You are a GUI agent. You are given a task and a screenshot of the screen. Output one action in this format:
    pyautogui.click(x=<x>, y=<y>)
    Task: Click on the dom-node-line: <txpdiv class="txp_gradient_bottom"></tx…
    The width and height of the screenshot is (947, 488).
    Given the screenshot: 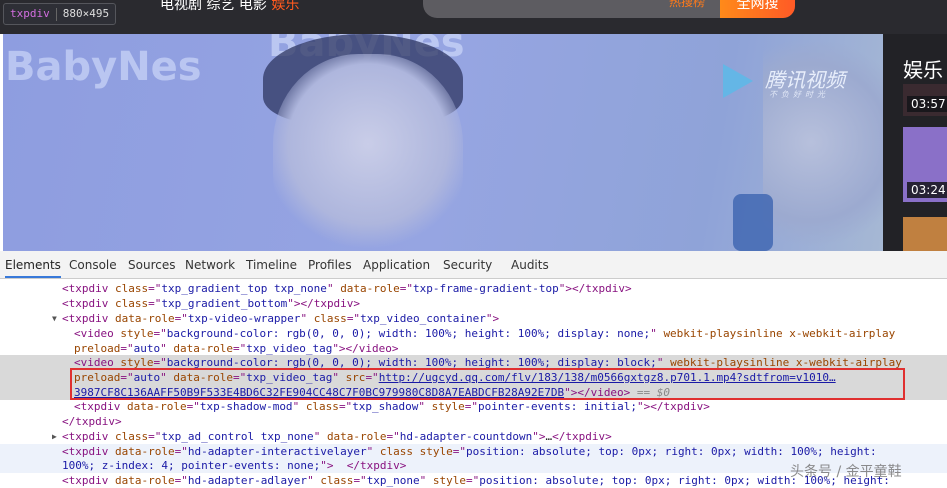 What is the action you would take?
    pyautogui.click(x=473, y=303)
    